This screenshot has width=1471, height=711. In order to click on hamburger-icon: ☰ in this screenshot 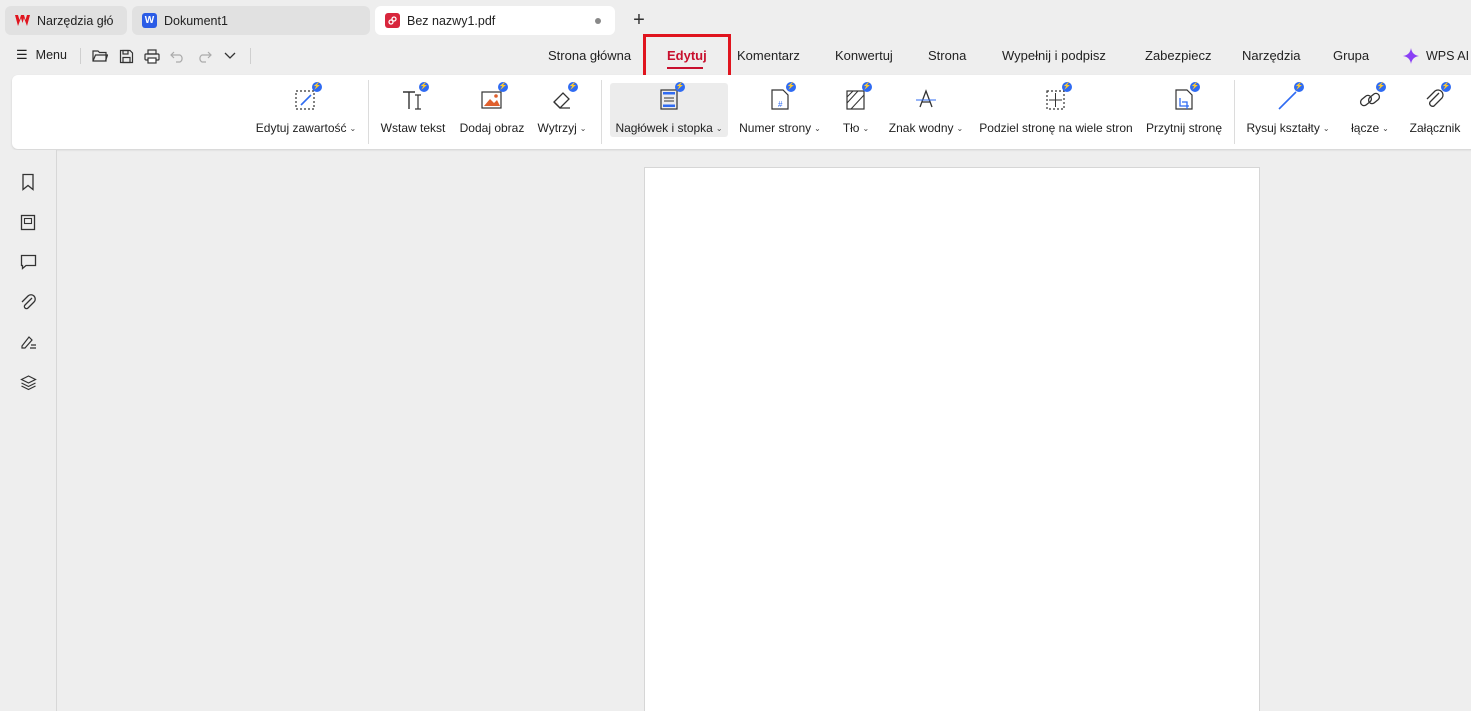, I will do `click(22, 54)`.